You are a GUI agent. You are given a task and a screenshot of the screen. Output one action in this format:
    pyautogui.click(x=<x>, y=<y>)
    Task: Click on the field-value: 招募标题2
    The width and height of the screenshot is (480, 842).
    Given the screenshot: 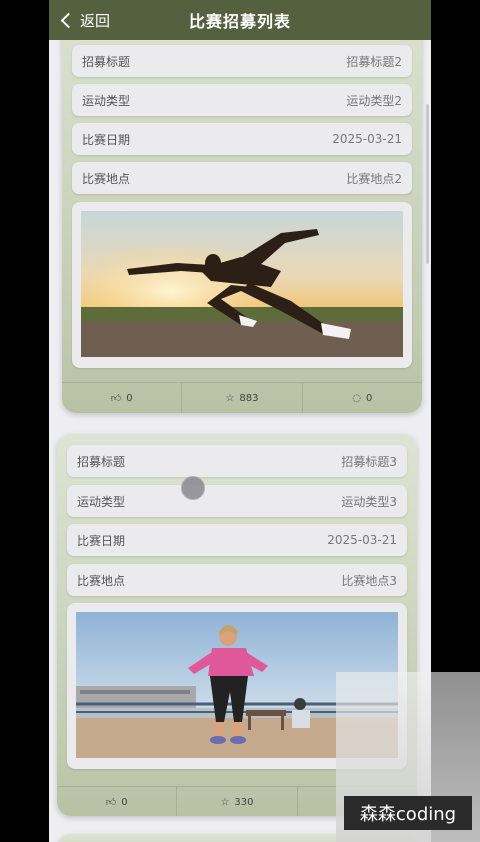 What is the action you would take?
    pyautogui.click(x=374, y=61)
    